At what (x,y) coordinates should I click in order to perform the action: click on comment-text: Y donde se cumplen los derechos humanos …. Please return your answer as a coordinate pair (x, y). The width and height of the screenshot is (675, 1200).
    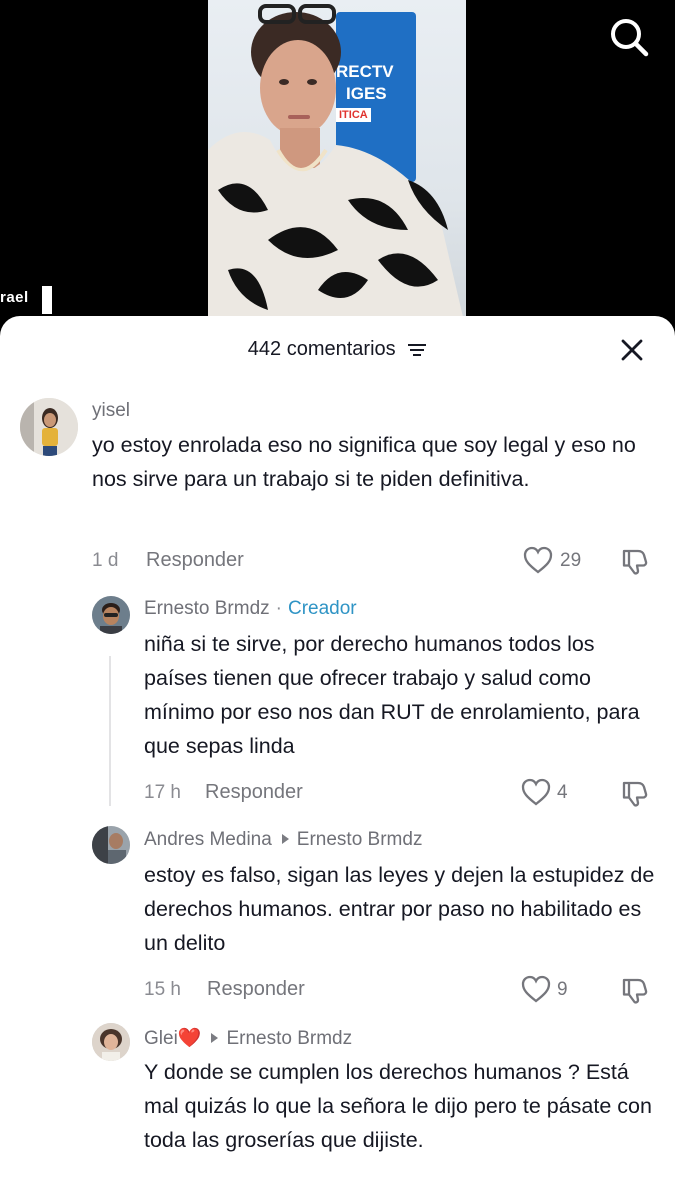
    Looking at the image, I should click on (398, 1106).